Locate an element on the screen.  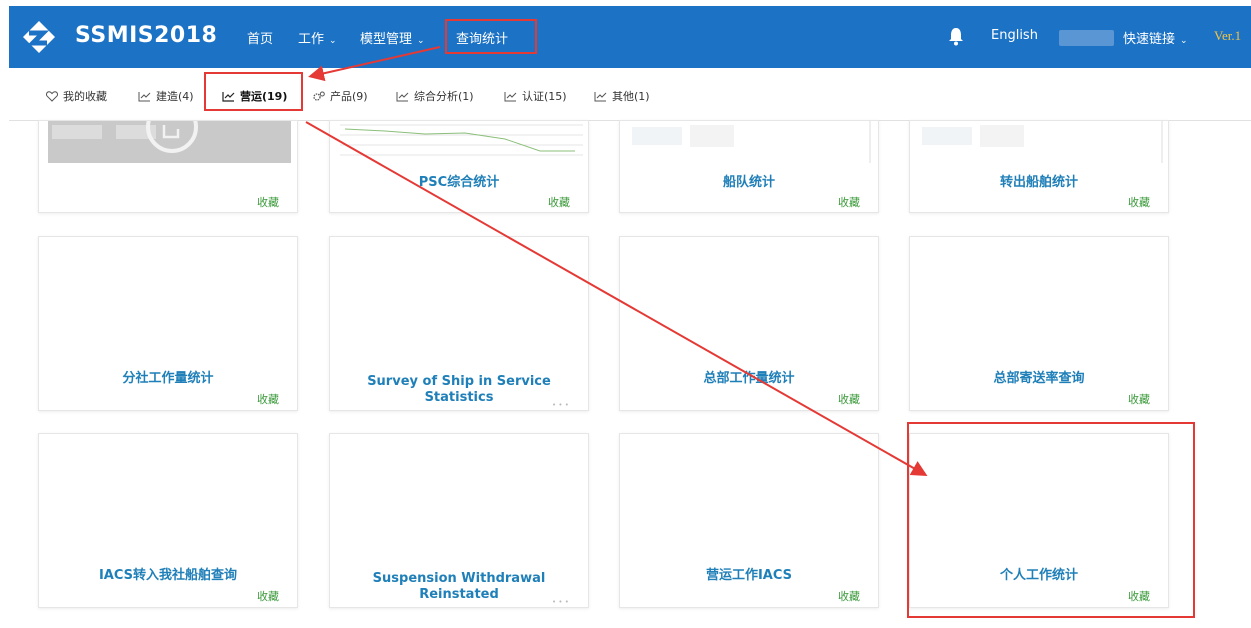
report-card: 总部寄送率查询 收藏 is located at coordinates (1039, 323).